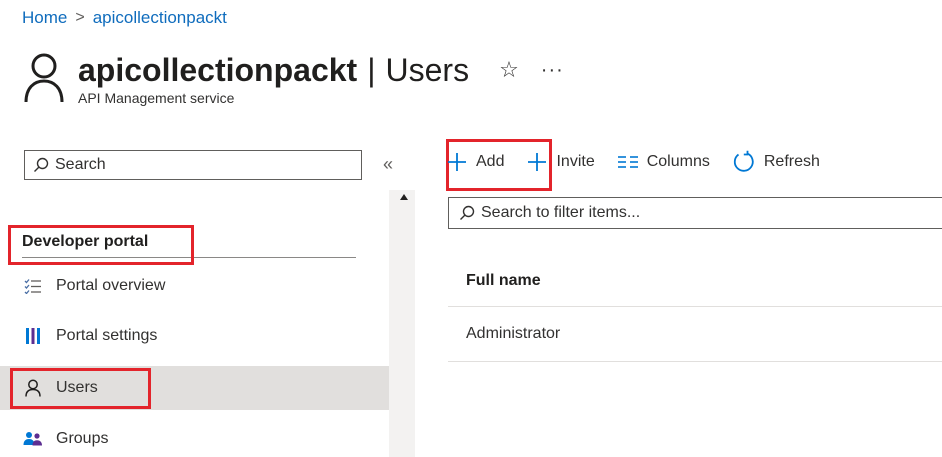 The image size is (942, 457). What do you see at coordinates (160, 18) in the screenshot?
I see `breadcrumb-current: apicollectionpackt` at bounding box center [160, 18].